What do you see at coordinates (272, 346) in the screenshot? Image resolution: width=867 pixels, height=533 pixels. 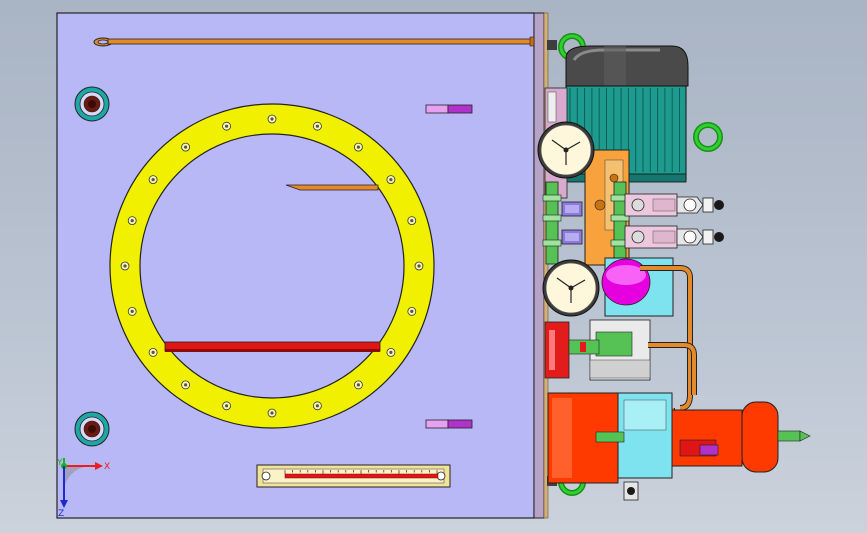 I see `return-pipe-red` at bounding box center [272, 346].